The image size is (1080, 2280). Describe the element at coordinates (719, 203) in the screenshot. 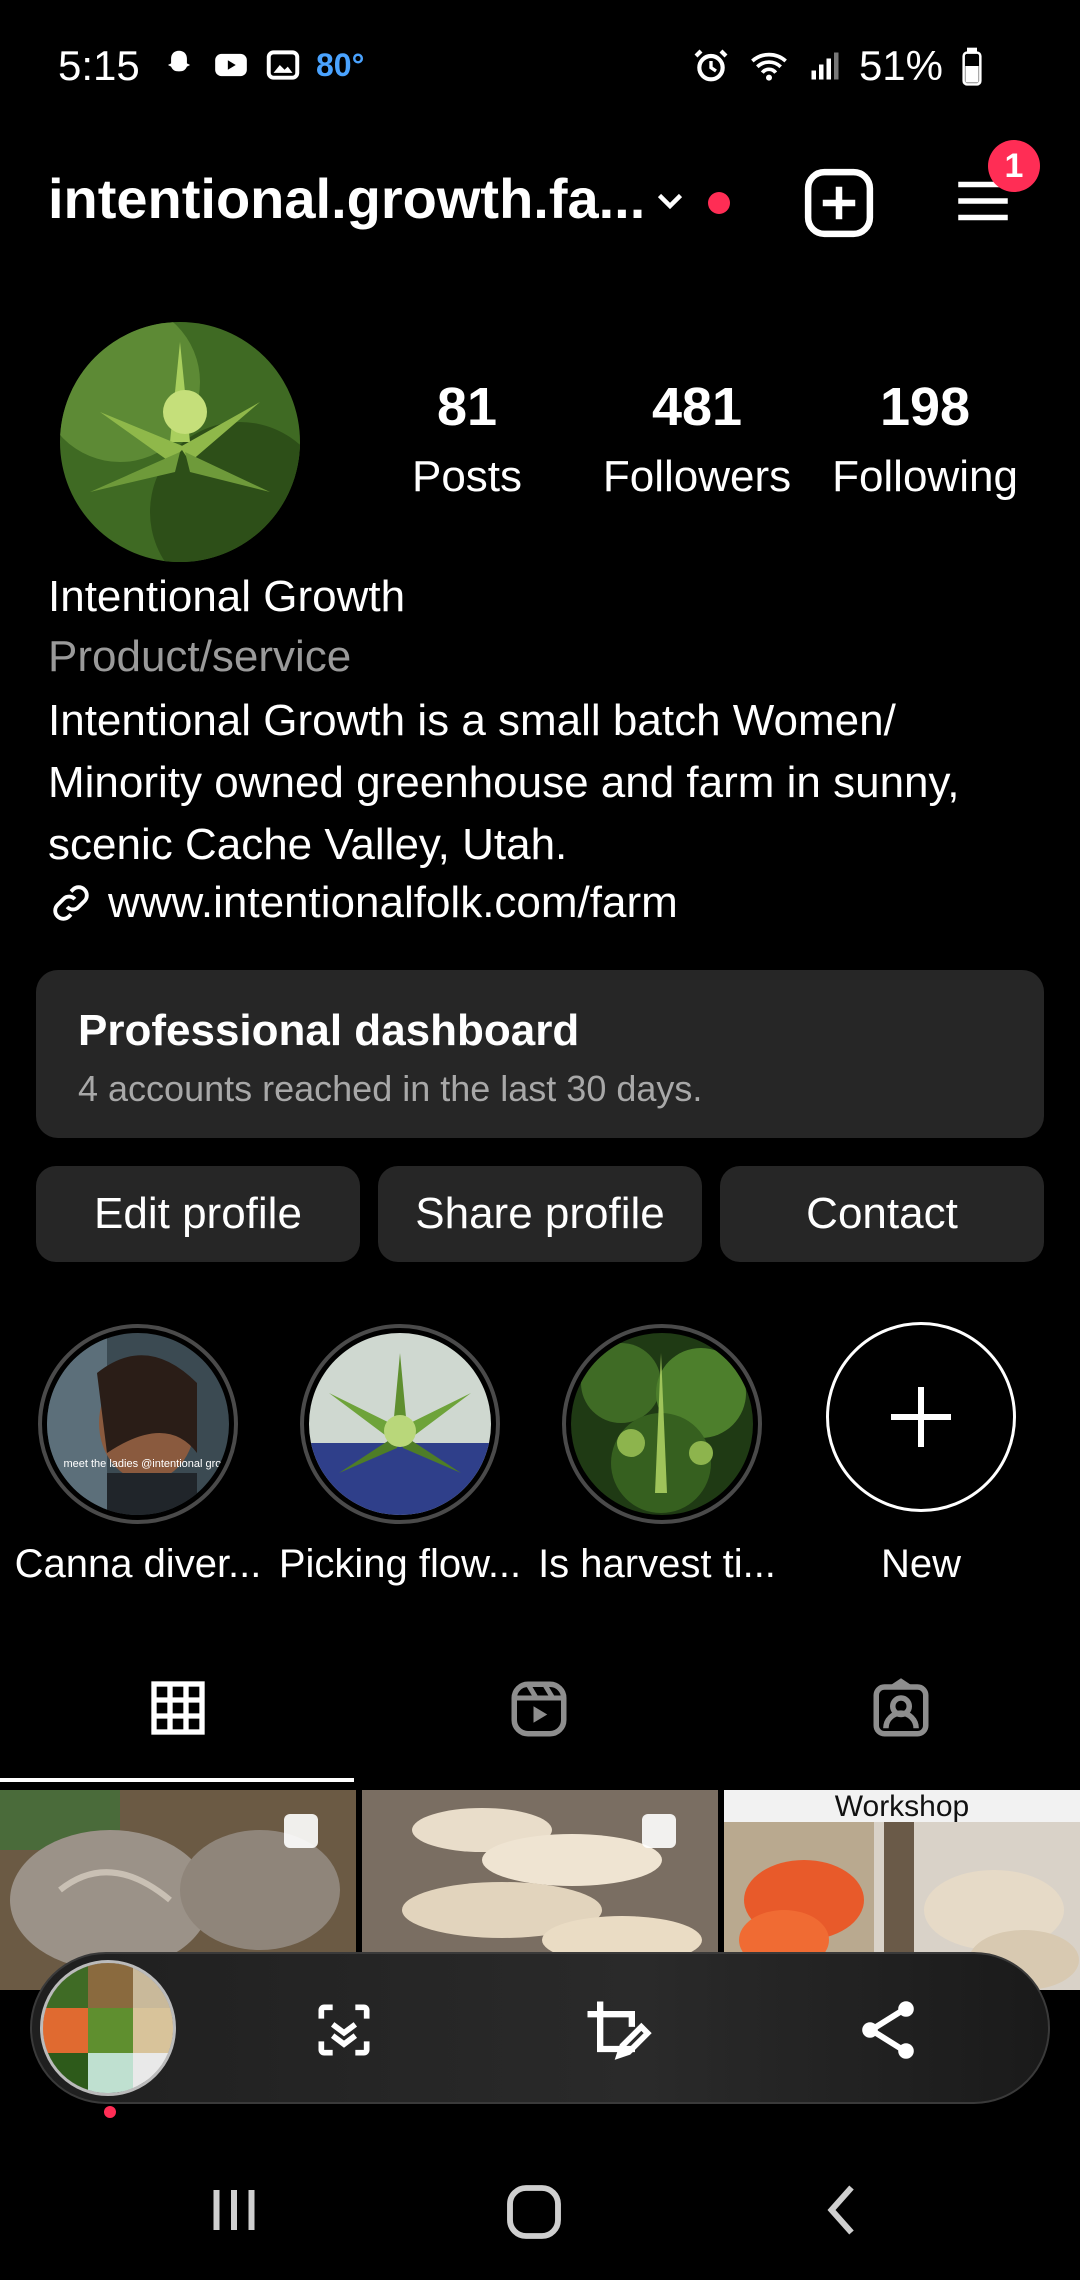

I see `unread-dot` at that location.